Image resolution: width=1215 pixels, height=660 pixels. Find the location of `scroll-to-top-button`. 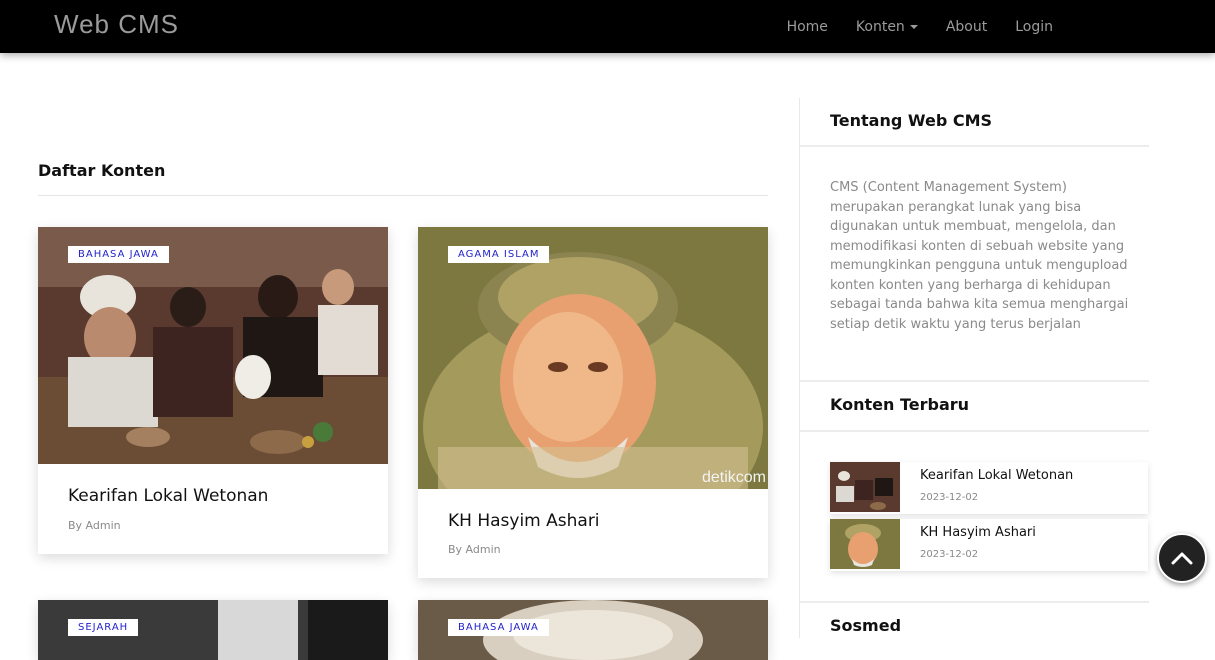

scroll-to-top-button is located at coordinates (1182, 558).